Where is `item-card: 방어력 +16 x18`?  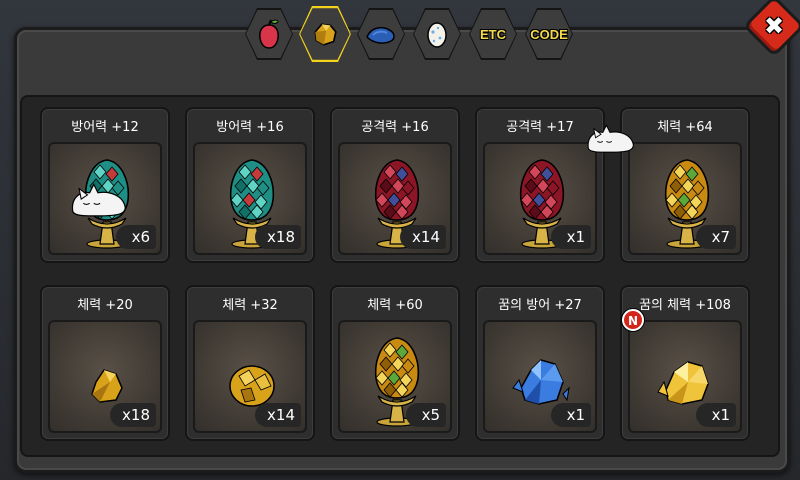
item-card: 방어력 +16 x18 is located at coordinates (250, 185).